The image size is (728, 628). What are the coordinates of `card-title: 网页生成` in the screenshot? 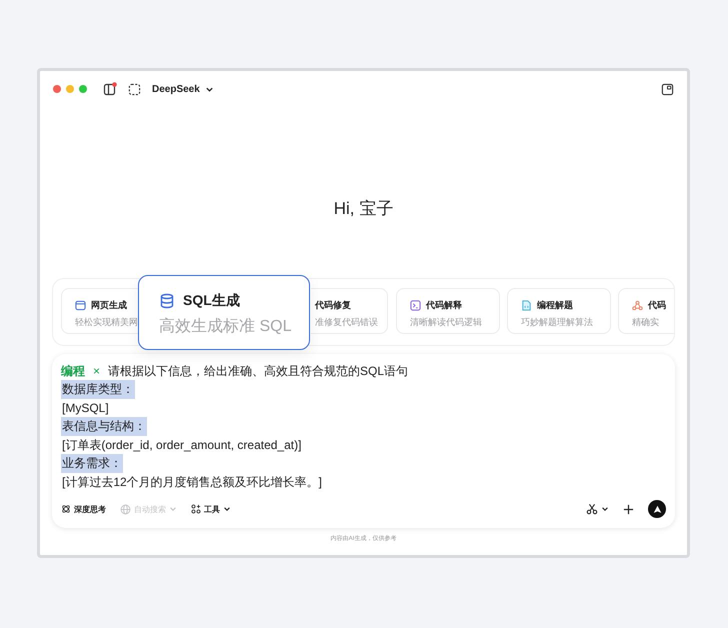 It's located at (109, 305).